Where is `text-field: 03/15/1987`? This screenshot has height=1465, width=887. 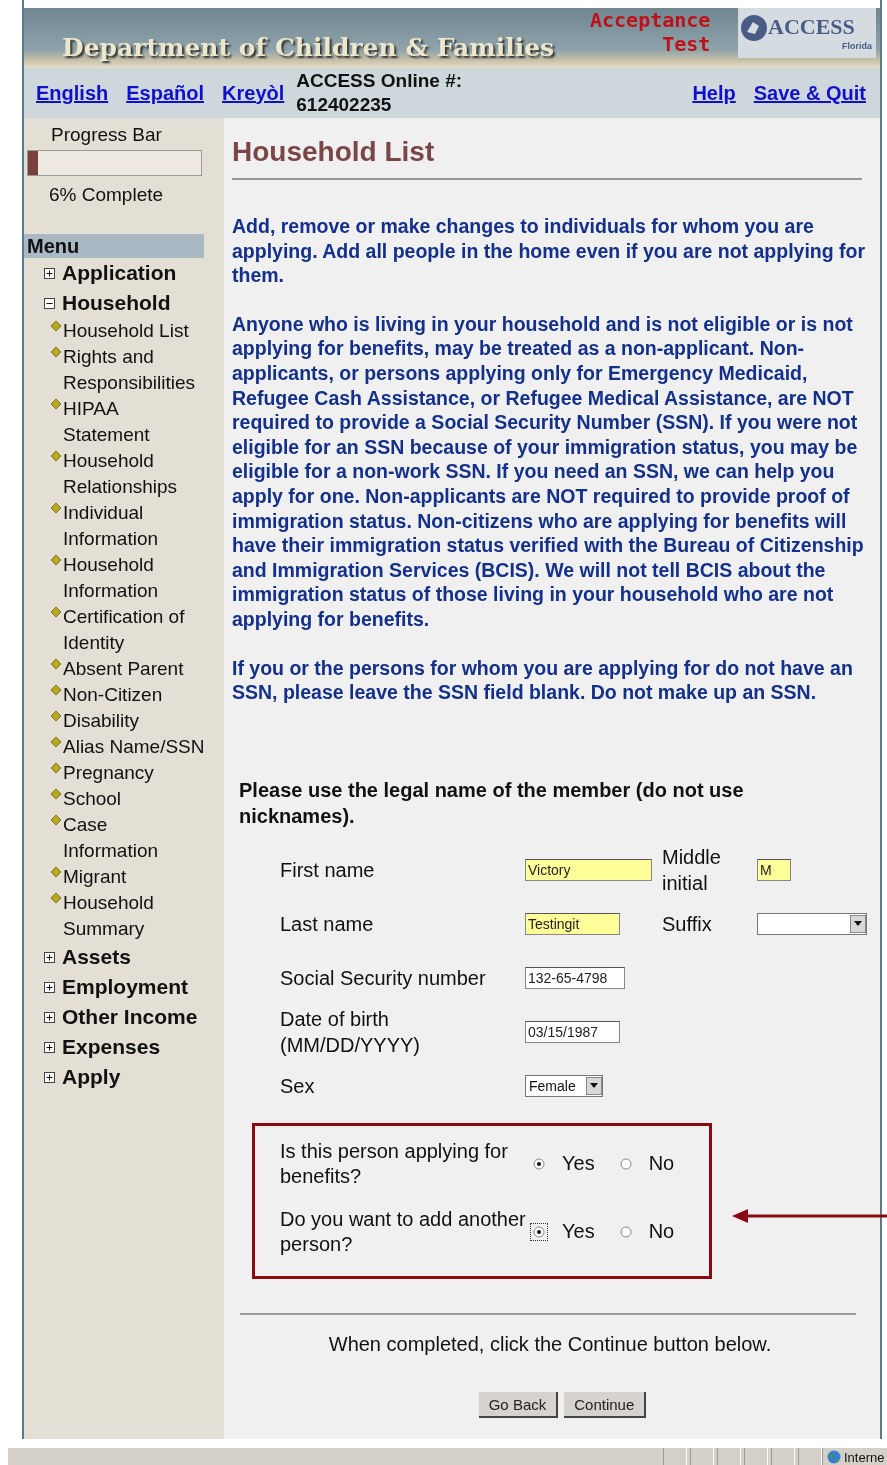
text-field: 03/15/1987 is located at coordinates (572, 1031).